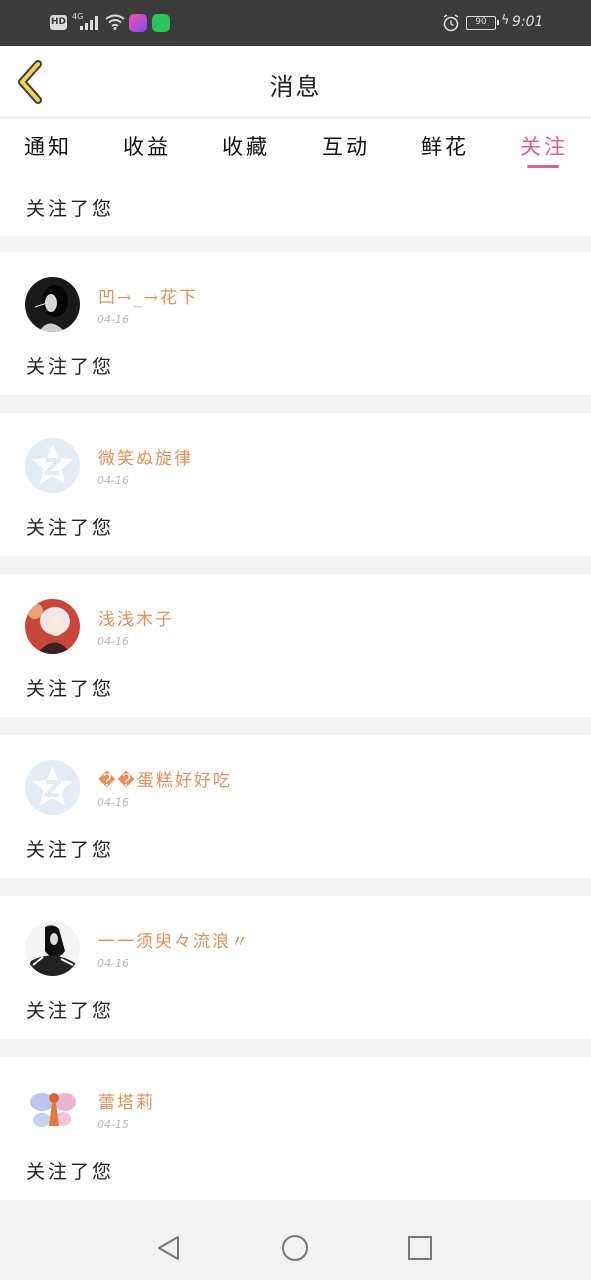 The image size is (591, 1280). I want to click on list-item: 凹→_→花下 04-16 关注了您, so click(295, 323).